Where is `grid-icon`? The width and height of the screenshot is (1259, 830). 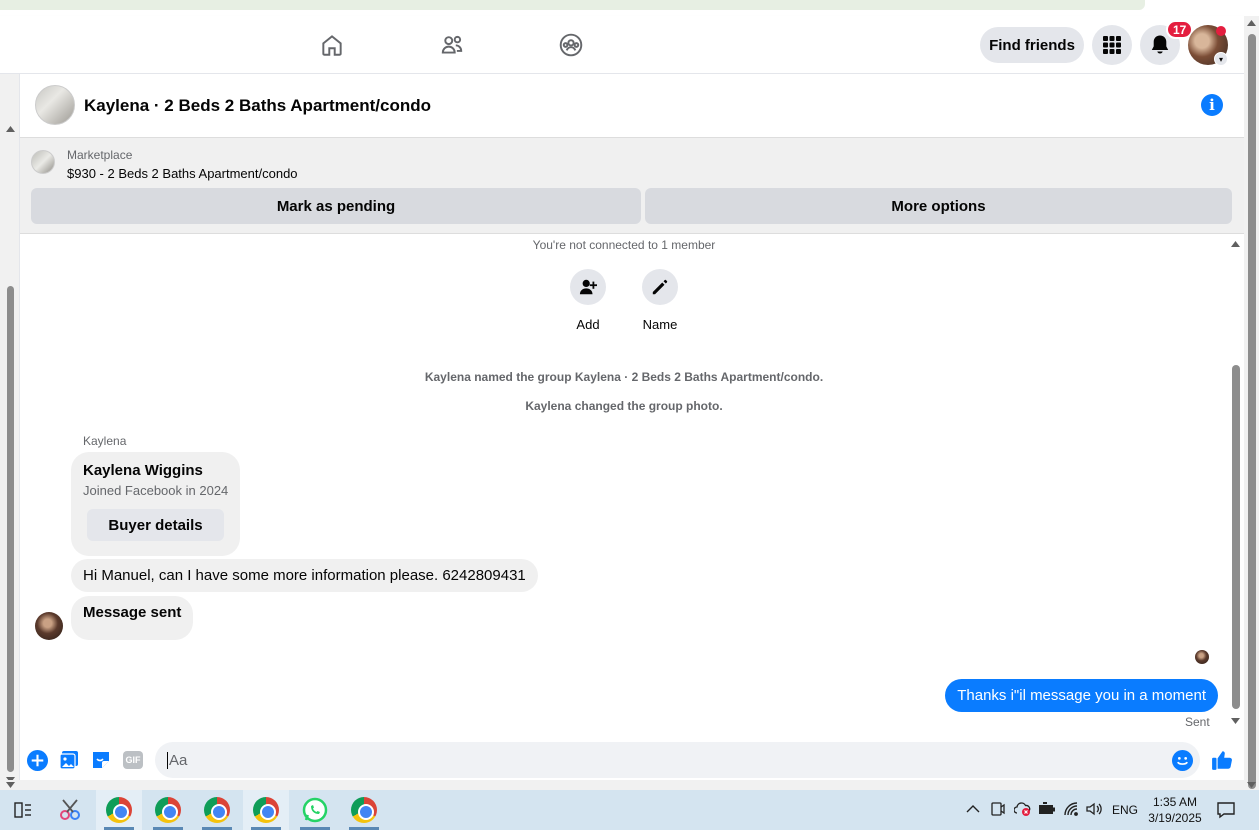
grid-icon is located at coordinates (1112, 45).